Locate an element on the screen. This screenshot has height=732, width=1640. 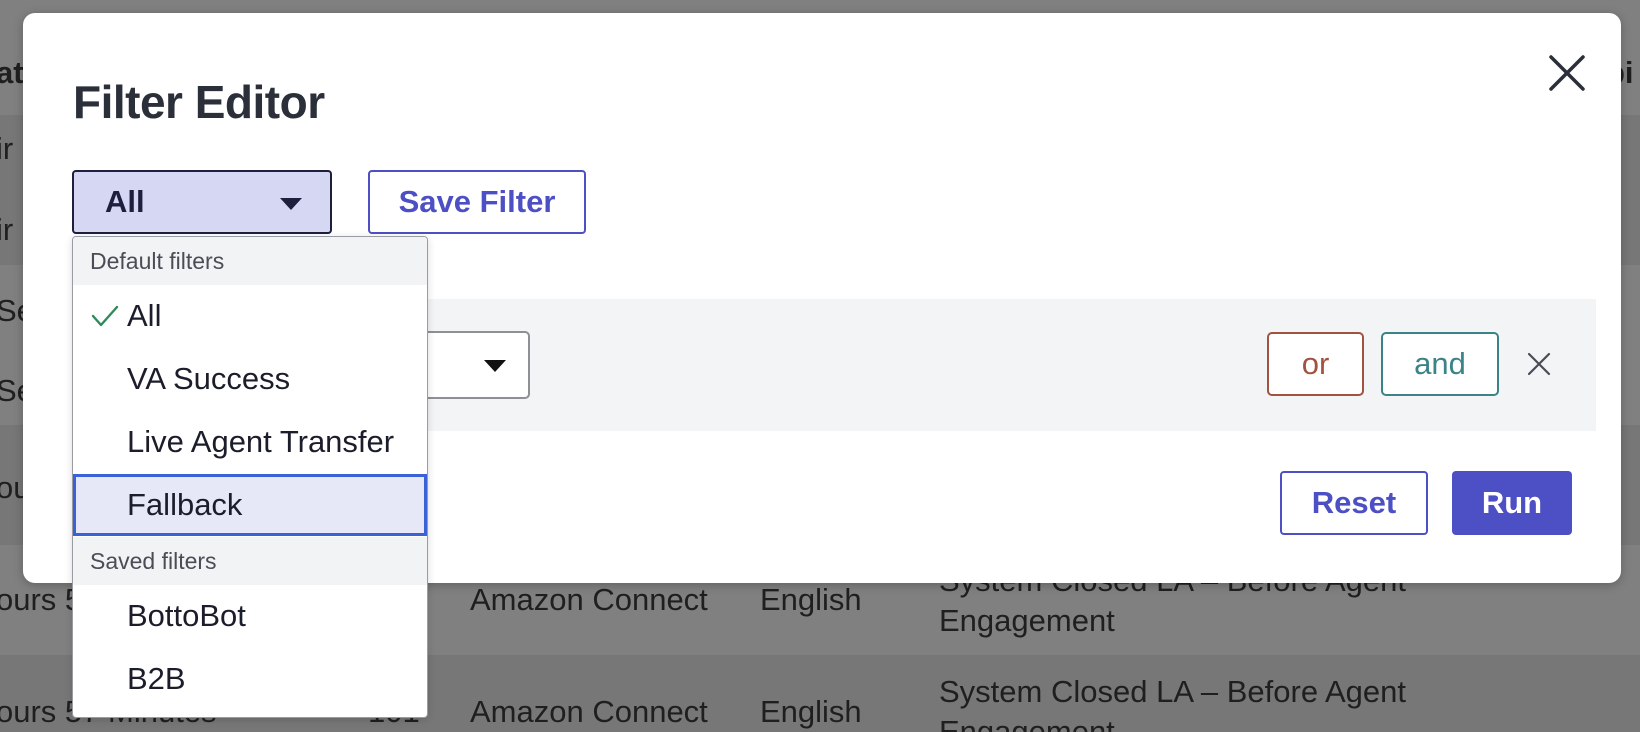
table-cell: ours 5 is located at coordinates (41, 599).